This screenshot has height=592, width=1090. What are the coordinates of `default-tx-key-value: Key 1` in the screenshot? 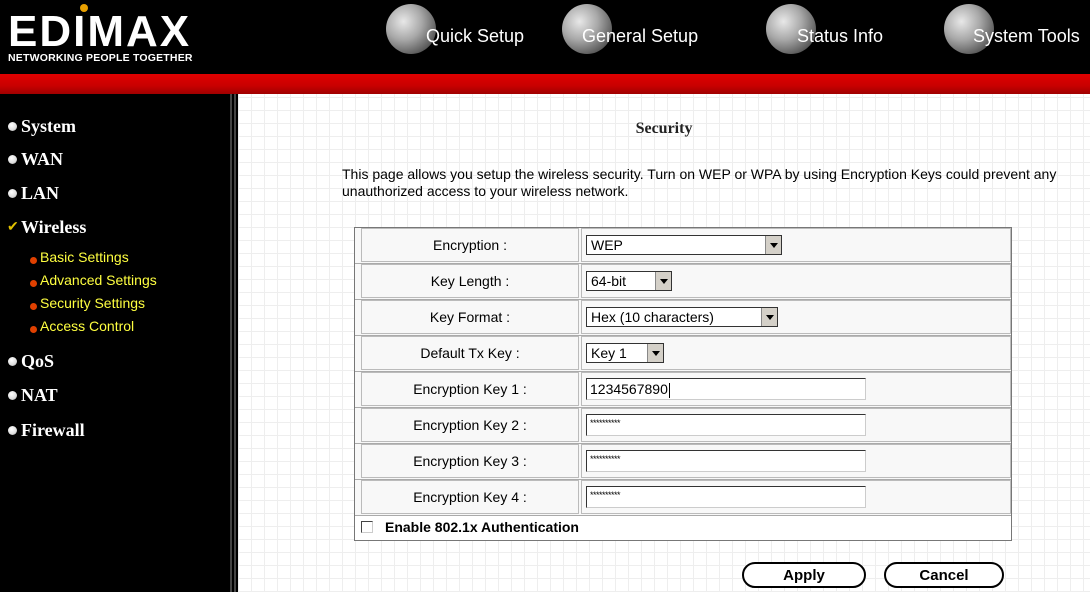 It's located at (609, 353).